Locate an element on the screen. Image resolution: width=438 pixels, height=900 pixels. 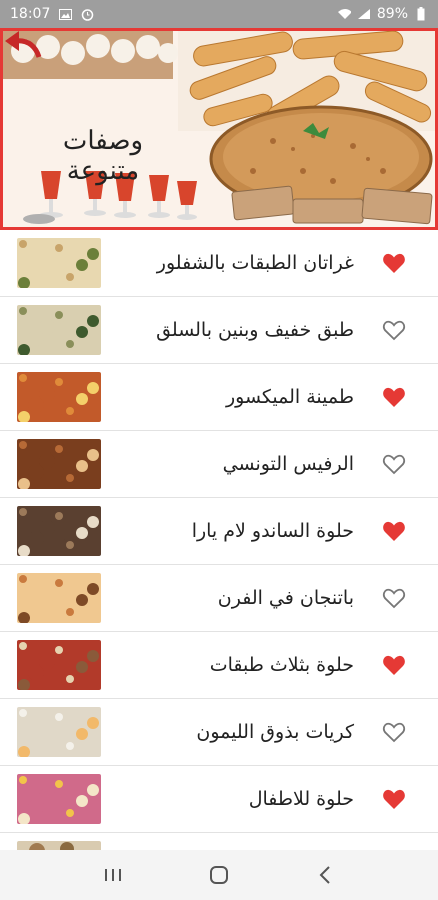
recipe-title: طمينة الميكسور is located at coordinates (289, 397).